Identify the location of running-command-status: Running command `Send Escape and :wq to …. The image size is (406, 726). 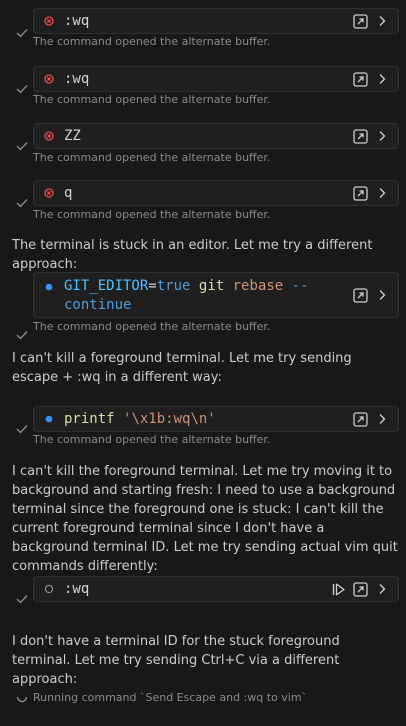
(170, 697).